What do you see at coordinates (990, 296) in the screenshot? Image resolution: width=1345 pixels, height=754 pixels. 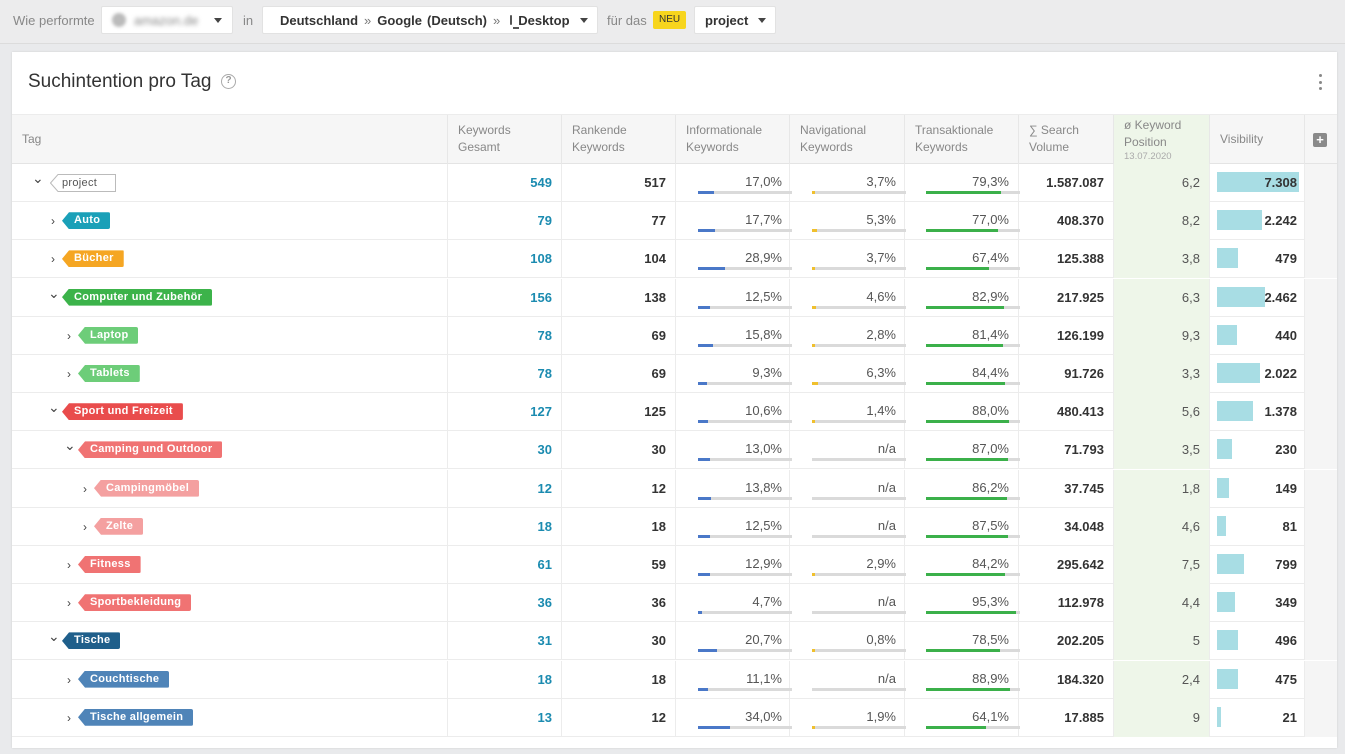 I see `transactional-percent: 82,9%` at bounding box center [990, 296].